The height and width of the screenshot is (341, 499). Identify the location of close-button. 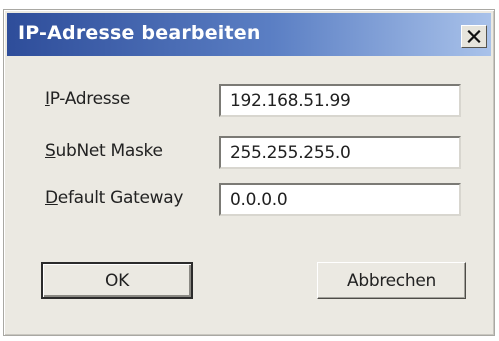
(474, 36).